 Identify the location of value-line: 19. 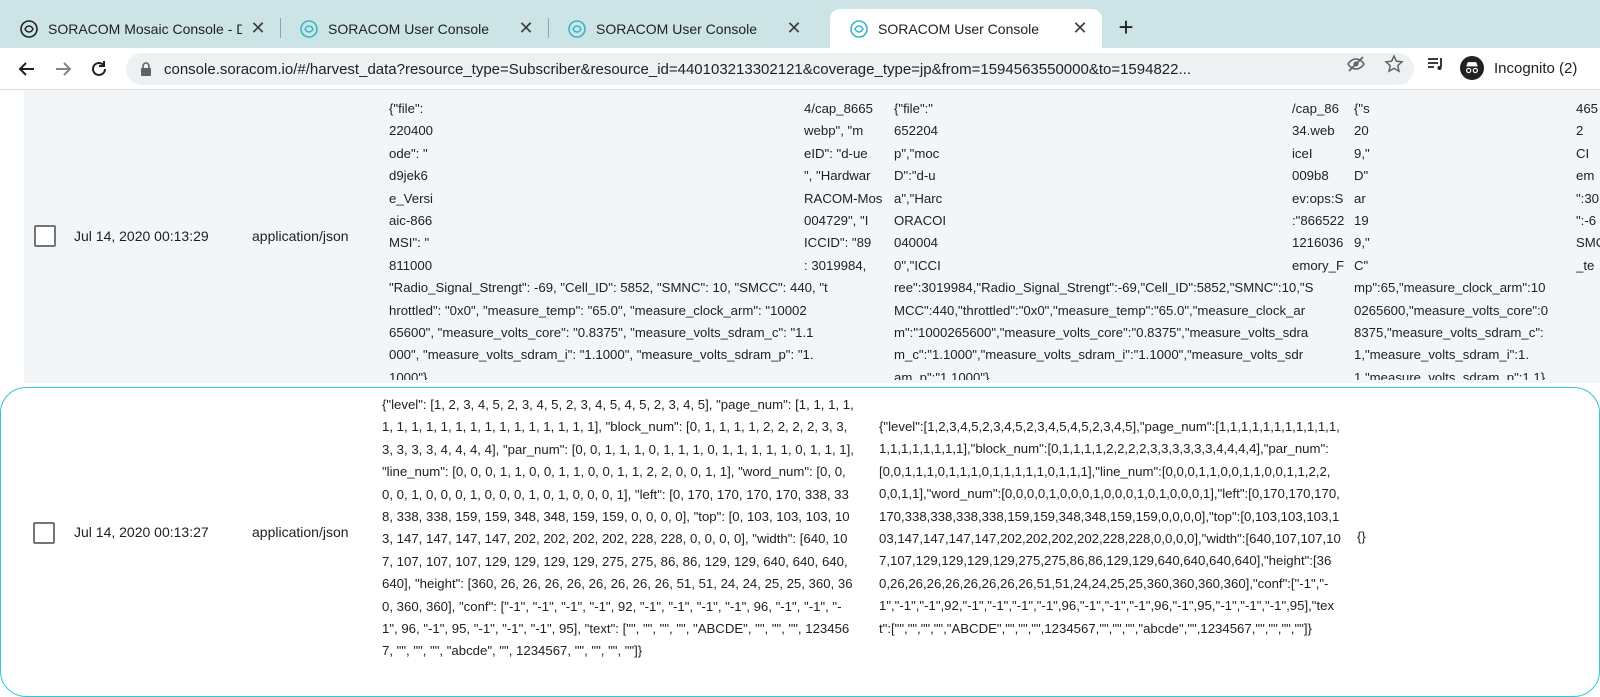
(1361, 221).